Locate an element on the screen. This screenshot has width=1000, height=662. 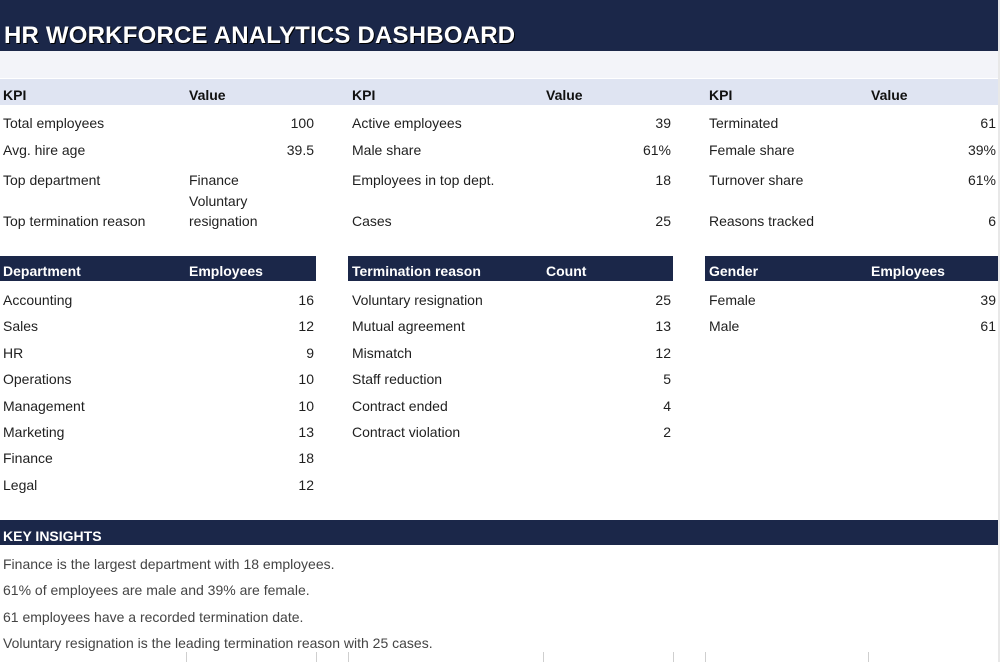
kpi-col1-header: KPI is located at coordinates (15, 95).